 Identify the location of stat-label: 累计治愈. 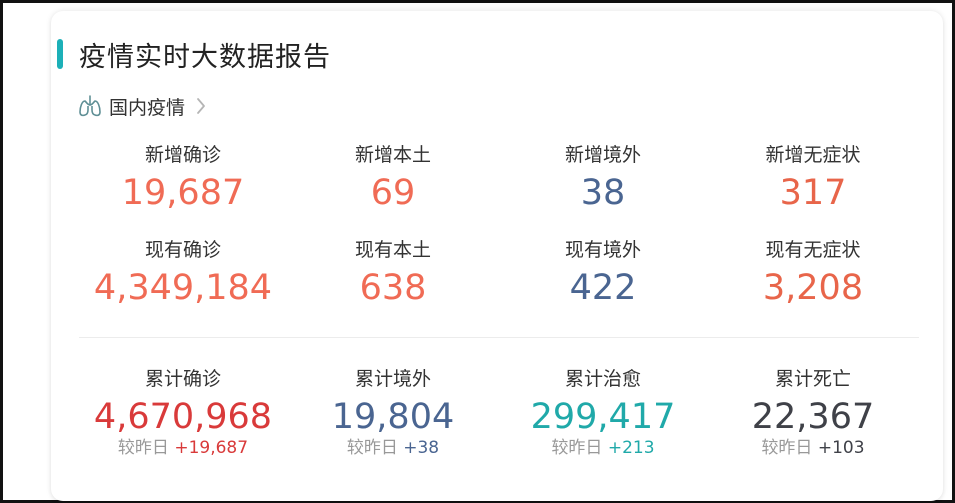
(602, 379).